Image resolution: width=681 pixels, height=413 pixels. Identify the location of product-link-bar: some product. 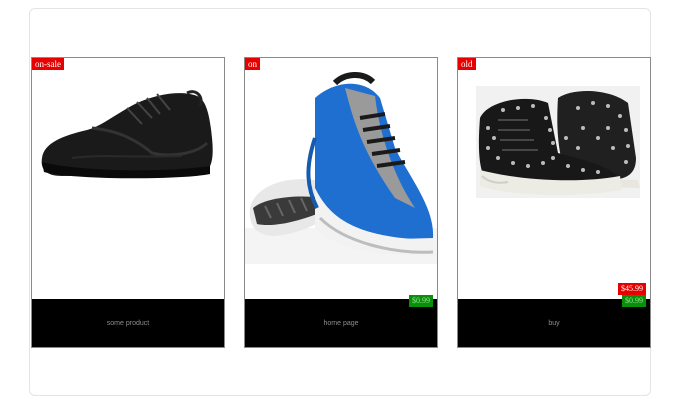
(128, 323).